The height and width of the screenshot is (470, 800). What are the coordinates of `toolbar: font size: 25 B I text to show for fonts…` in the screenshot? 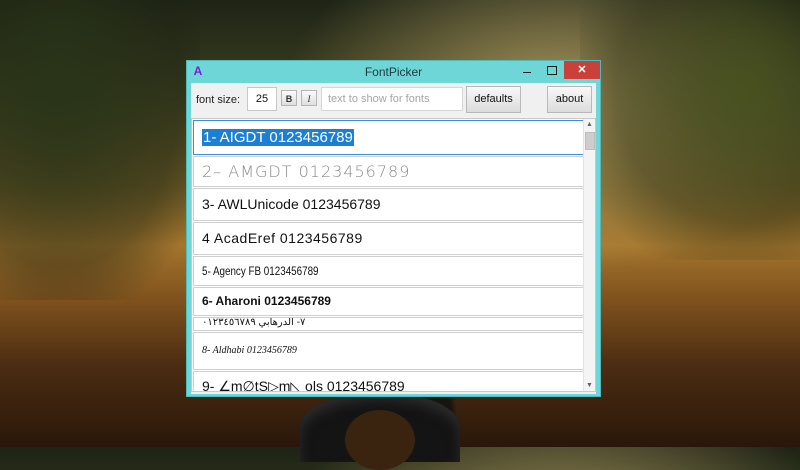 It's located at (393, 100).